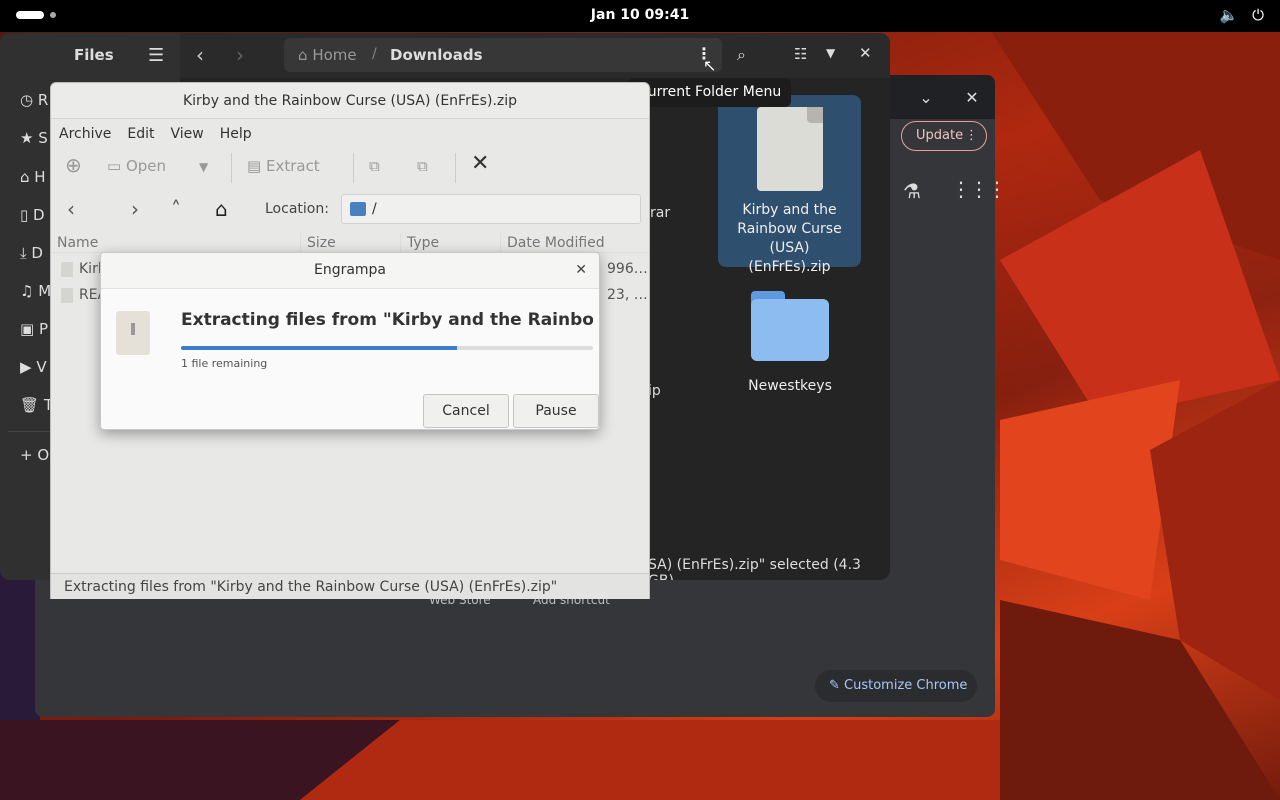 The image size is (1280, 800). What do you see at coordinates (926, 98) in the screenshot?
I see `chevron-down-icon: ⌄` at bounding box center [926, 98].